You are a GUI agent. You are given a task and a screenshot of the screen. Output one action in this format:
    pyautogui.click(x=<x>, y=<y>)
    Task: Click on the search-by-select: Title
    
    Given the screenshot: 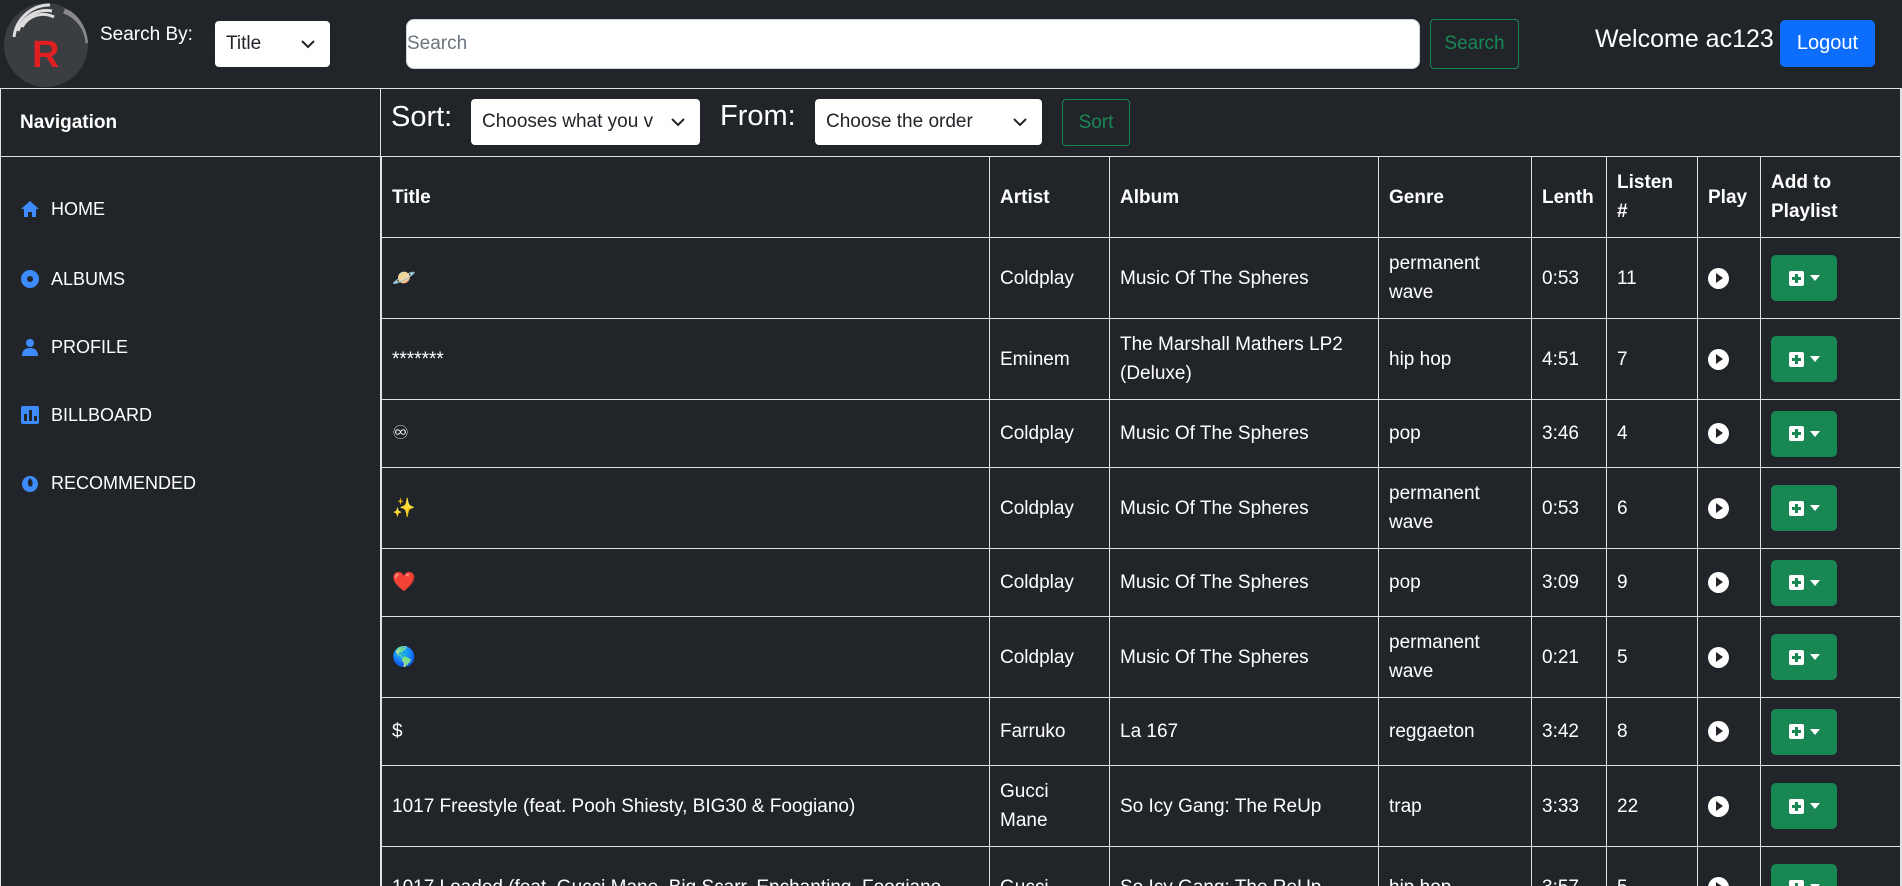 What is the action you would take?
    pyautogui.click(x=272, y=44)
    